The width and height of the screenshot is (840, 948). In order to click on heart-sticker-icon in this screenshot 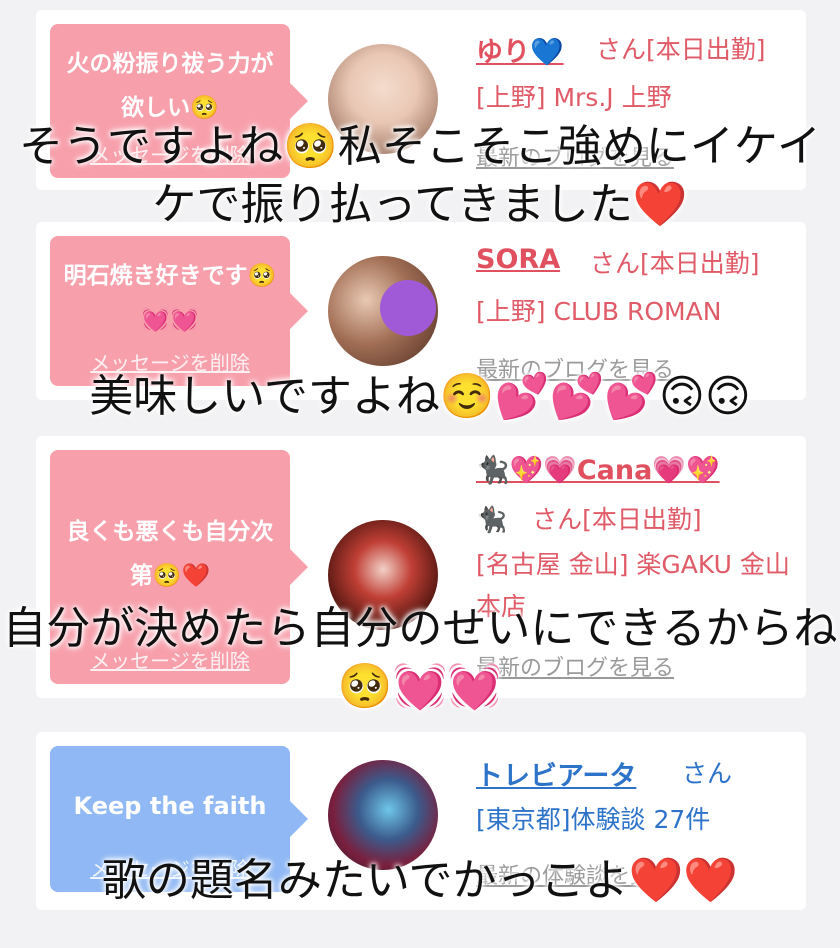, I will do `click(408, 308)`.